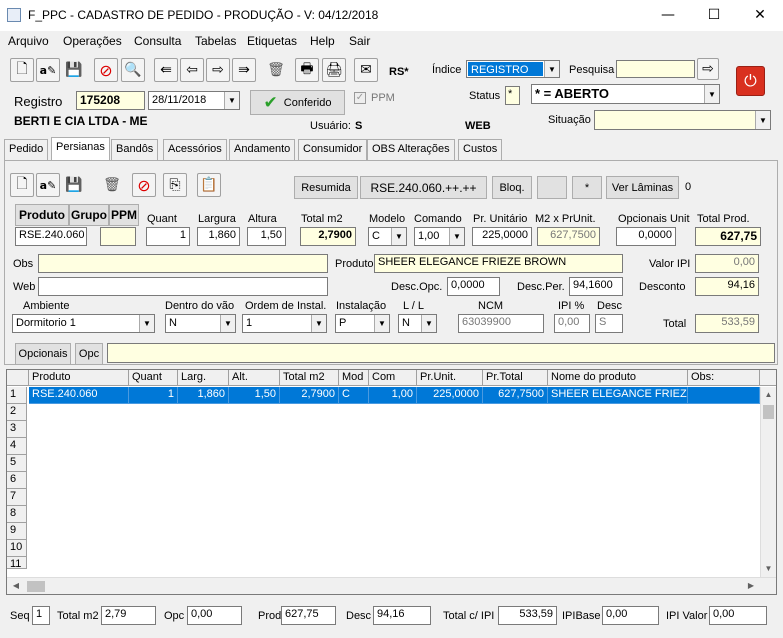 This screenshot has width=783, height=638. Describe the element at coordinates (480, 149) in the screenshot. I see `tab-custos: Custos` at that location.